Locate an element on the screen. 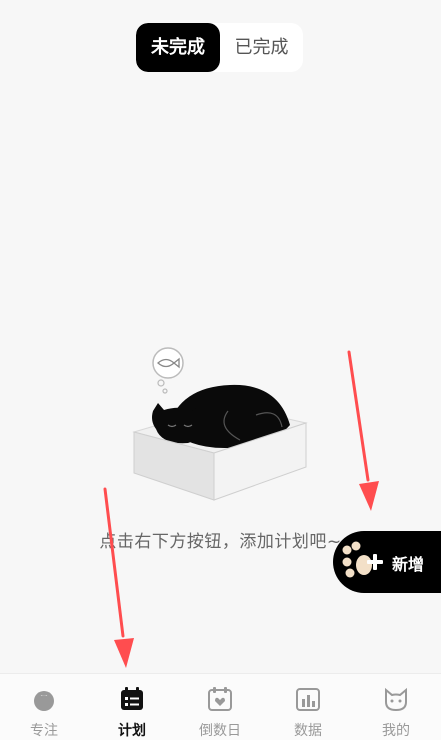 The height and width of the screenshot is (740, 441). cat-face-icon is located at coordinates (396, 699).